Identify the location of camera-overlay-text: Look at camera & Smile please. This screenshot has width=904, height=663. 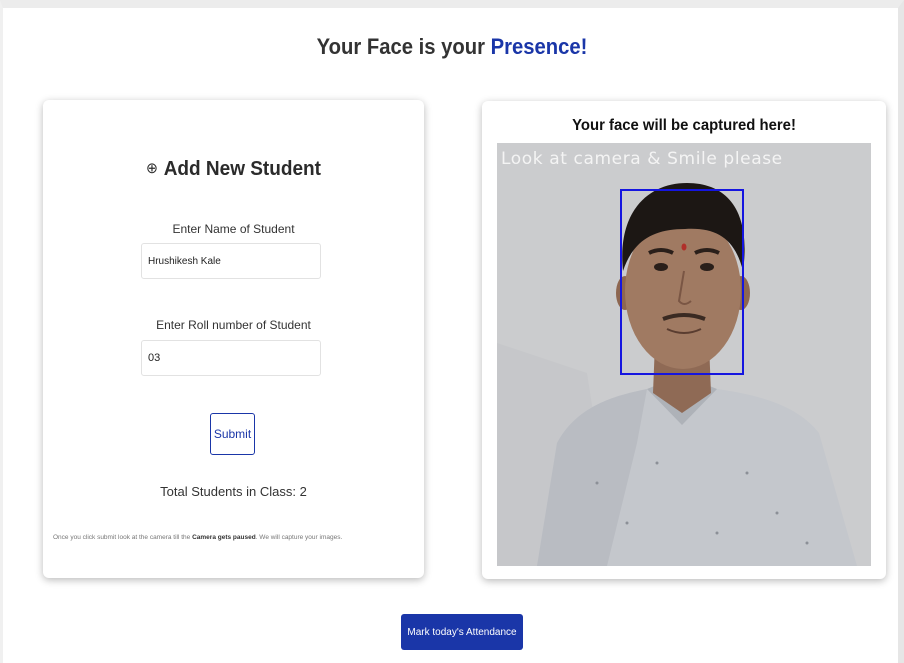
(642, 159).